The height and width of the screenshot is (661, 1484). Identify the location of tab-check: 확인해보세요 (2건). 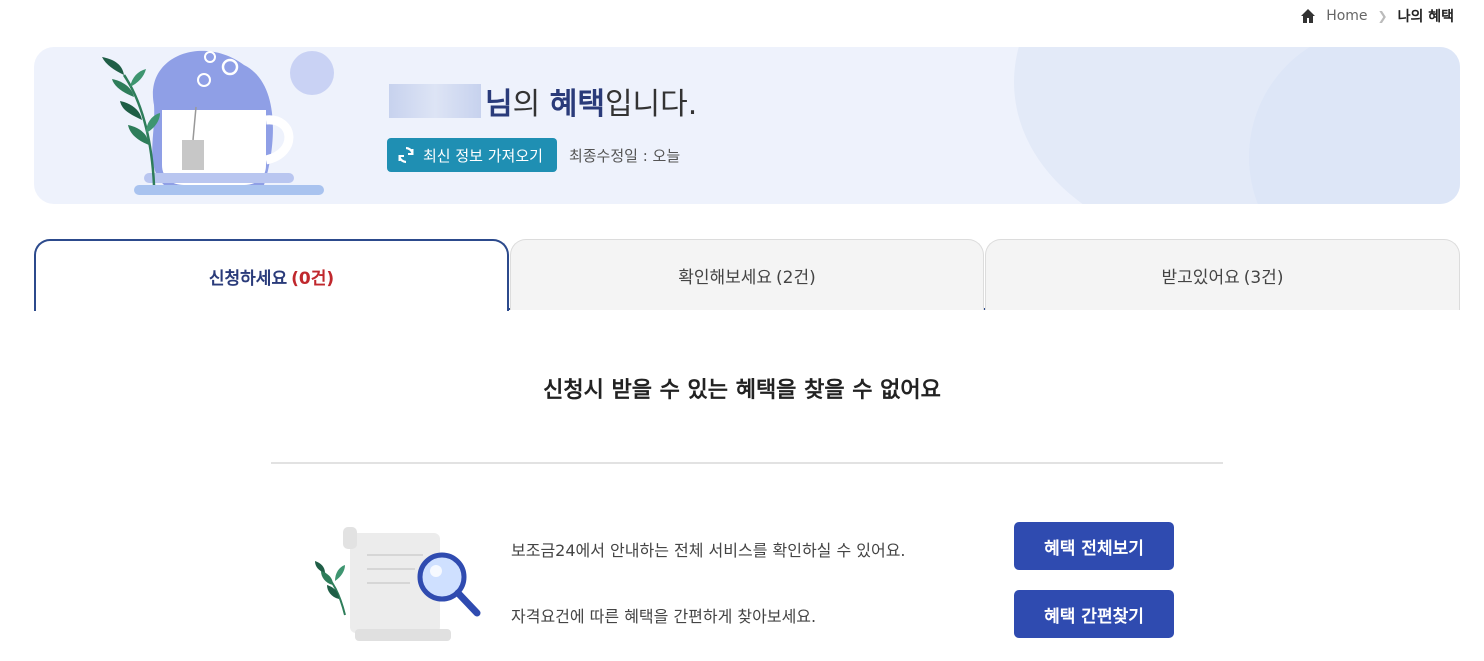
(747, 274).